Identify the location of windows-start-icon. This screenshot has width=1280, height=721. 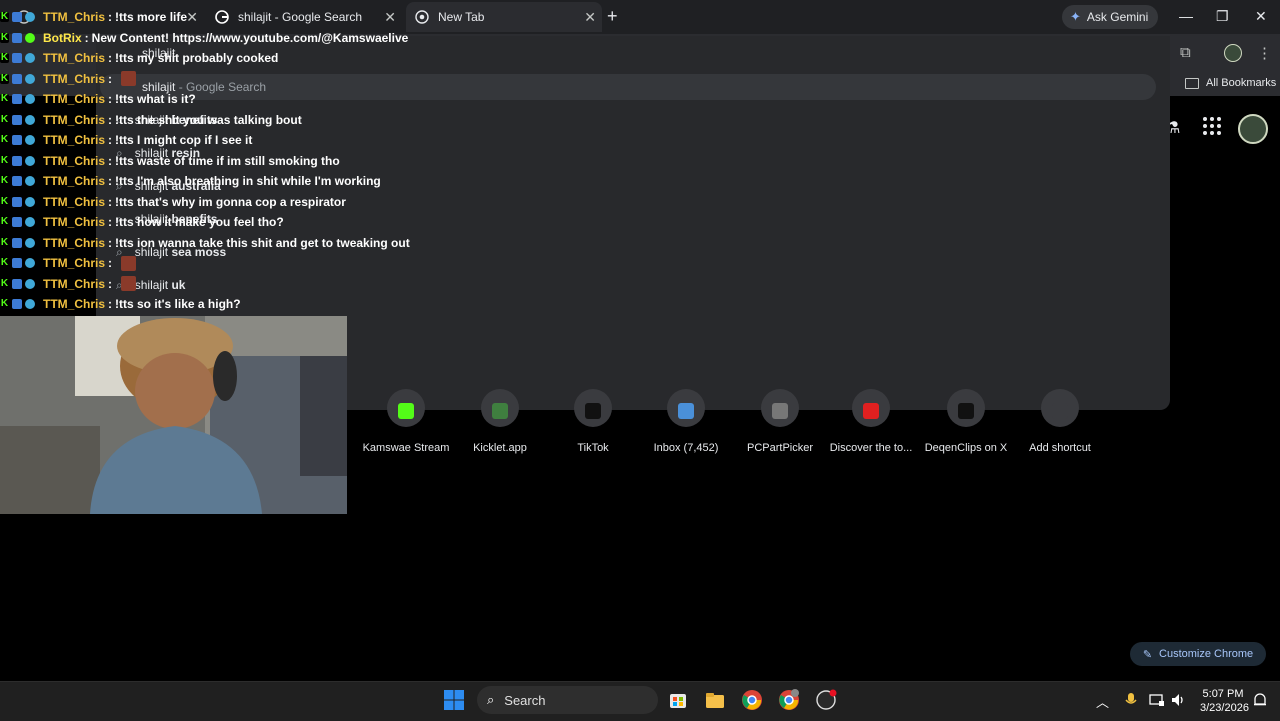
(454, 700).